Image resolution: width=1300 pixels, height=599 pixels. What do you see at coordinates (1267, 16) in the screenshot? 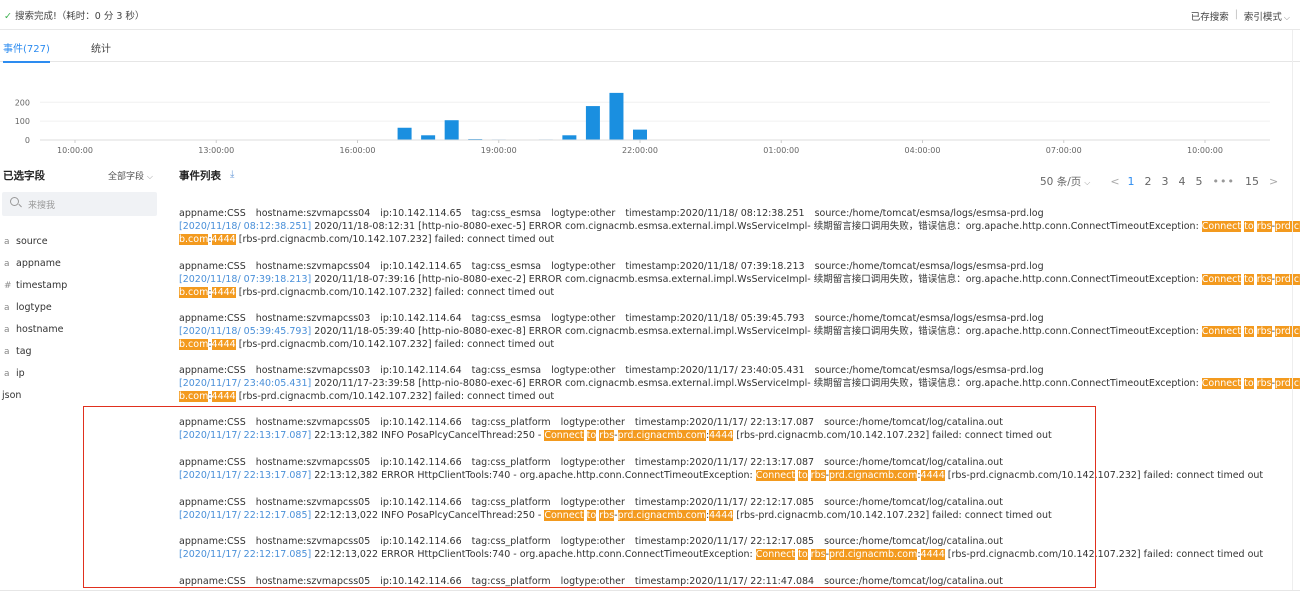
I see `index-mode-dropdown: 索引模式 ⌵` at bounding box center [1267, 16].